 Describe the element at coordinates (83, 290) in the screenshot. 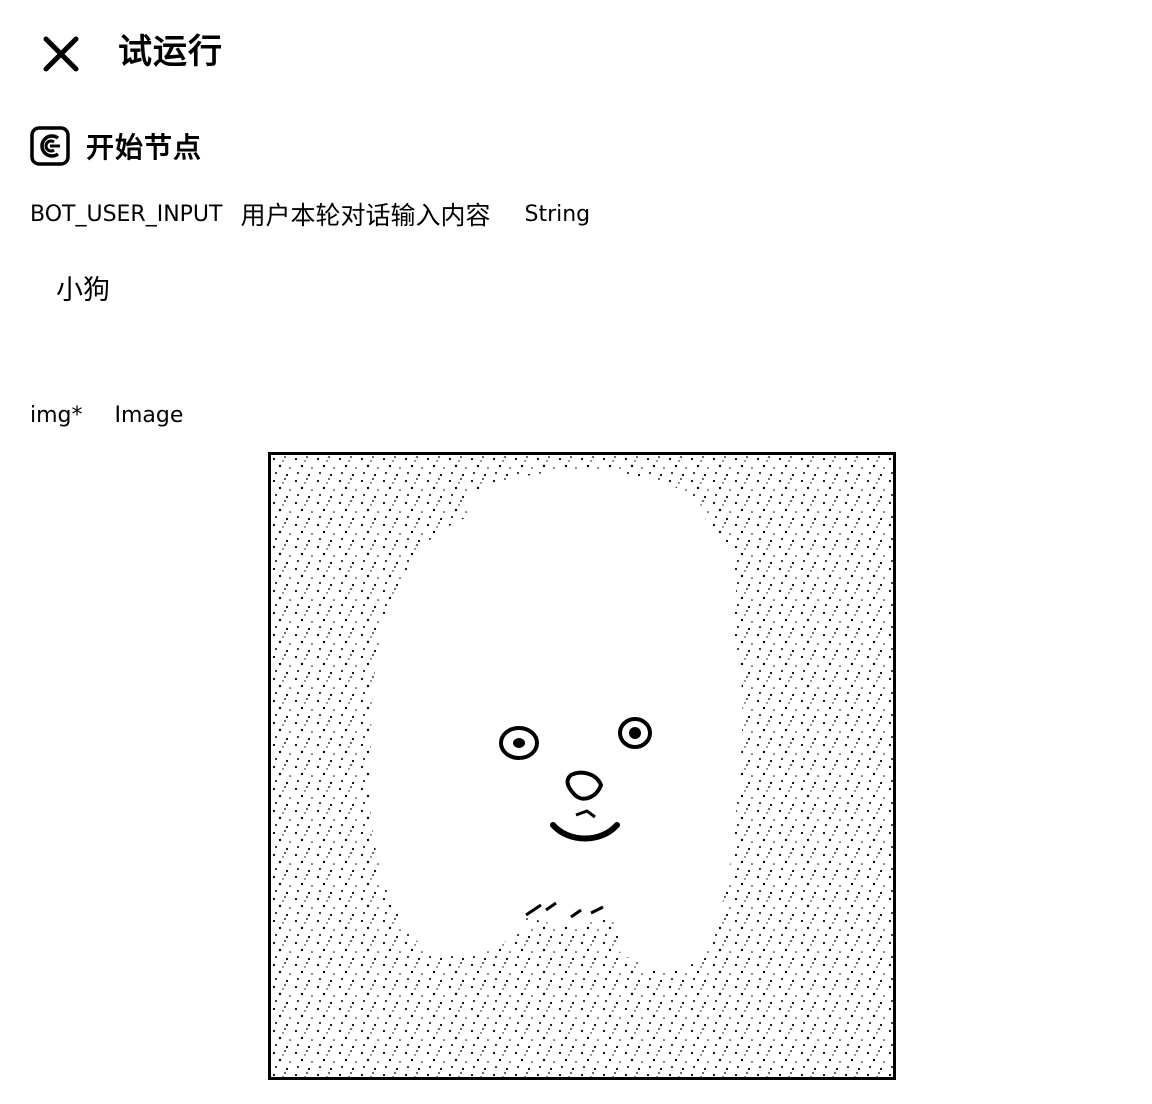

I see `bot-user-input-value: 小狗` at that location.